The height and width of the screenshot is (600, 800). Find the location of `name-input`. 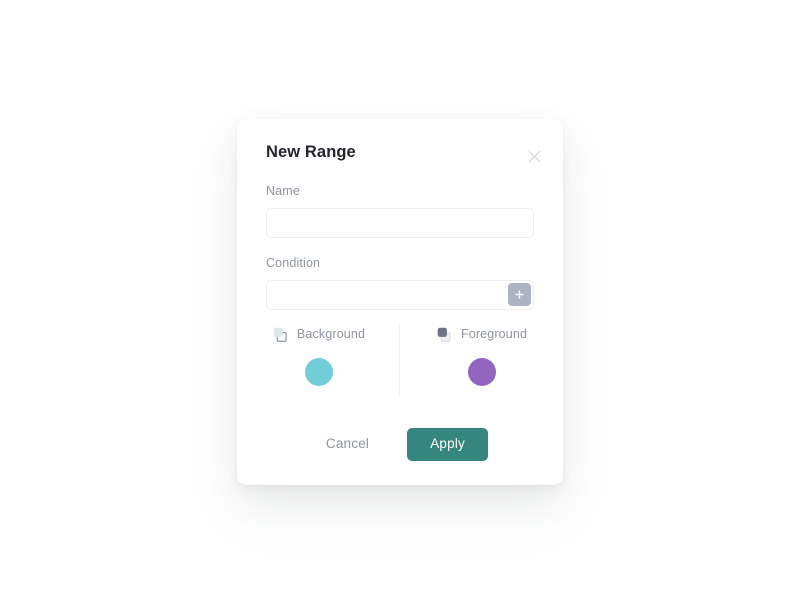

name-input is located at coordinates (400, 222).